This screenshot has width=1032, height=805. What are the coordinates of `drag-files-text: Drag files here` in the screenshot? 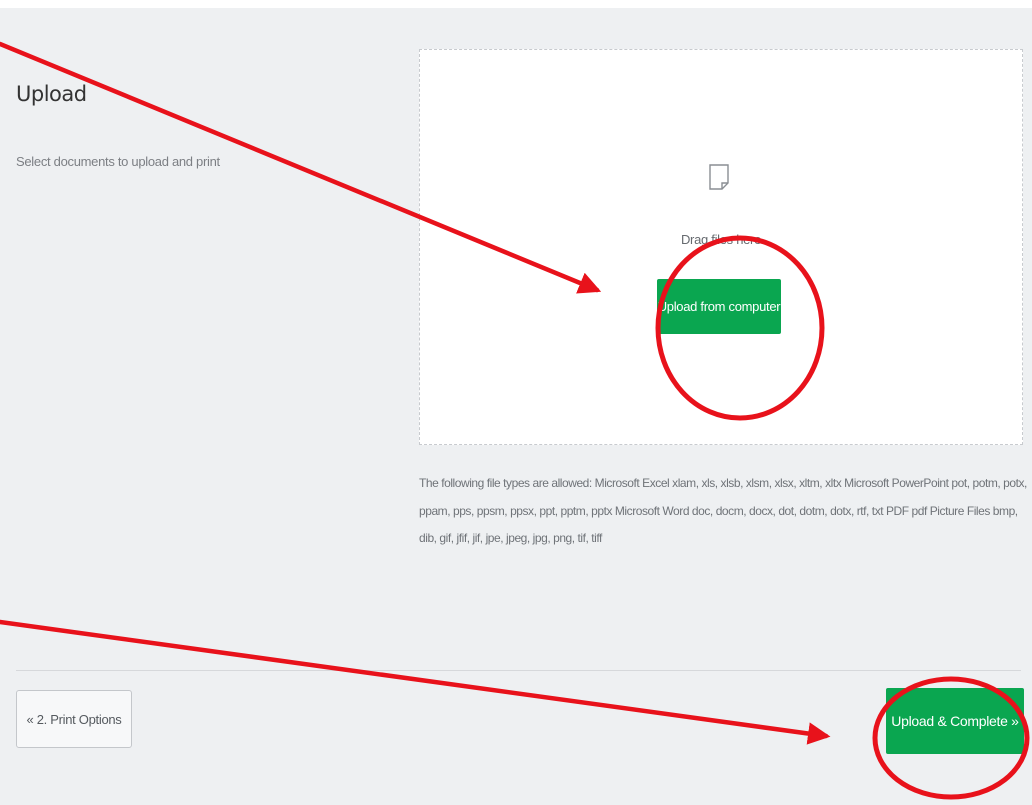 It's located at (721, 239).